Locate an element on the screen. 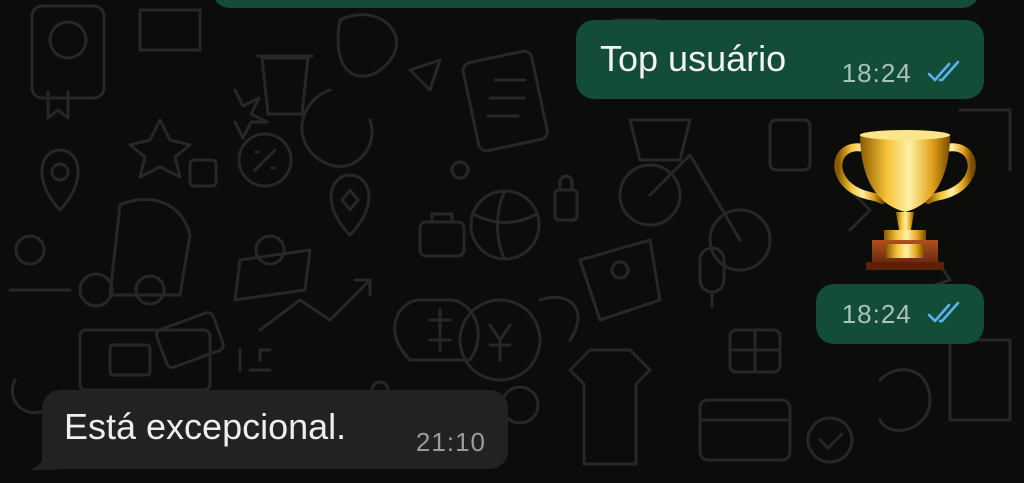 The width and height of the screenshot is (1024, 483). incoming-message: Está excepcional. 21:10 is located at coordinates (275, 429).